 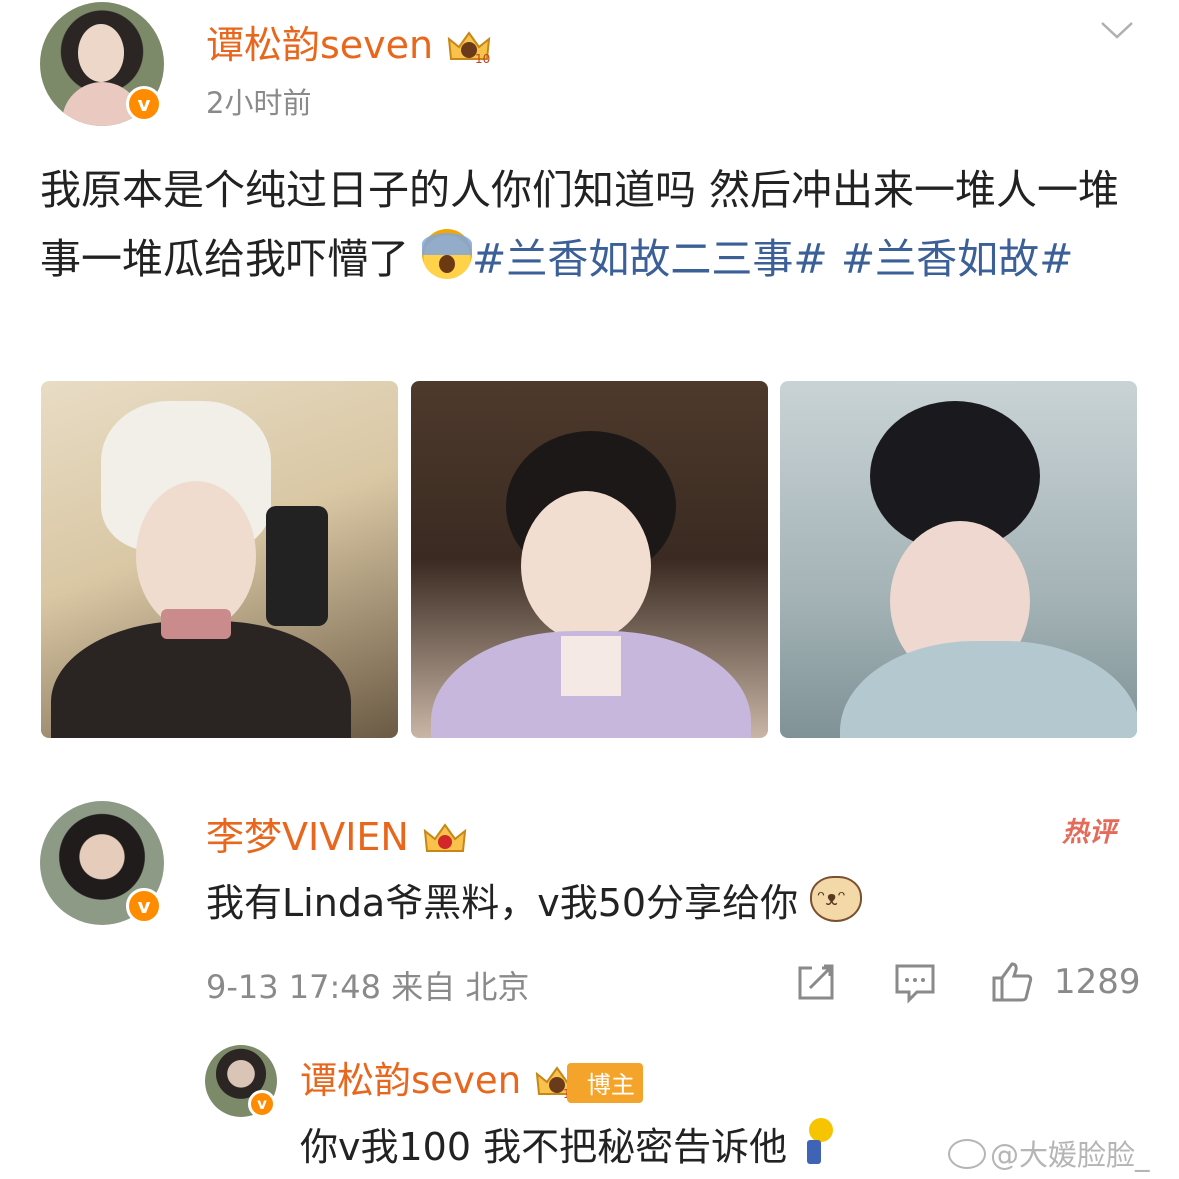 I want to click on commenter-name: 李梦VIVIEN, so click(x=337, y=833).